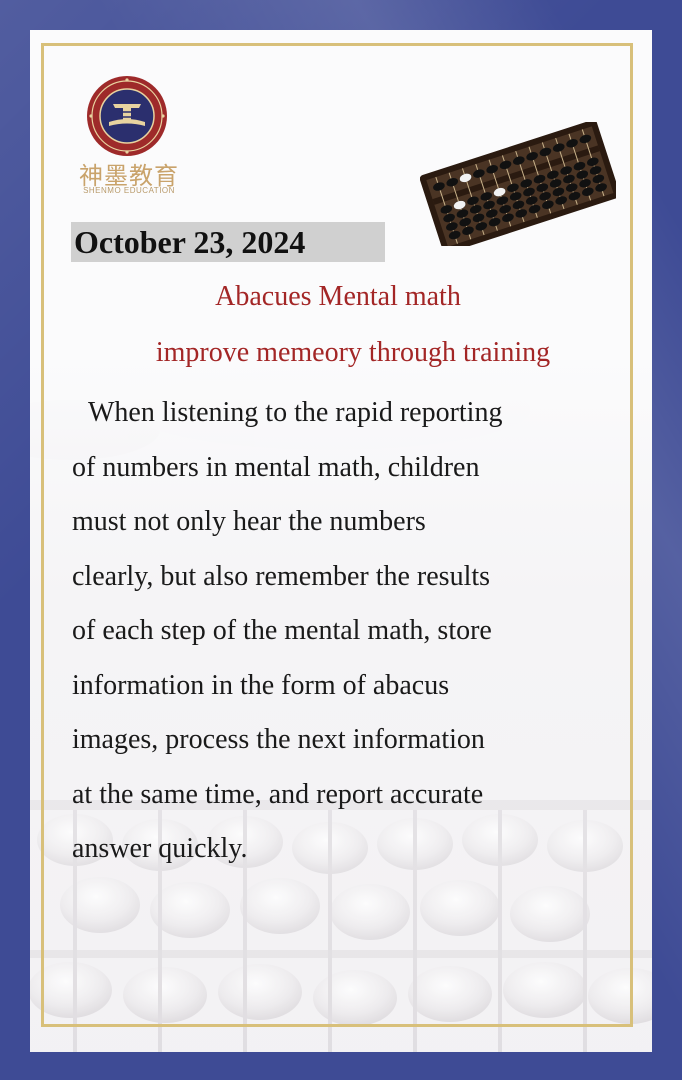  Describe the element at coordinates (282, 630) in the screenshot. I see `body-line: of each step of the mental math, store` at that location.